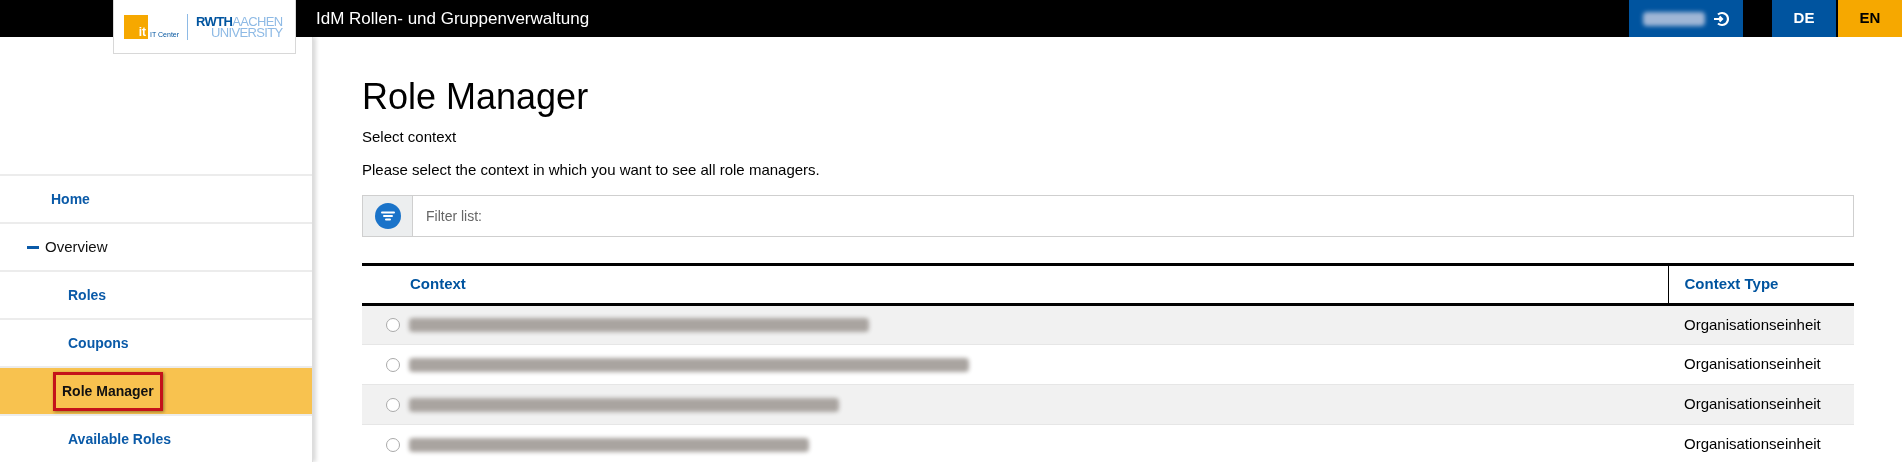 This screenshot has height=462, width=1902. Describe the element at coordinates (591, 169) in the screenshot. I see `page-description: Please select the context in which you want to see all role managers.` at that location.